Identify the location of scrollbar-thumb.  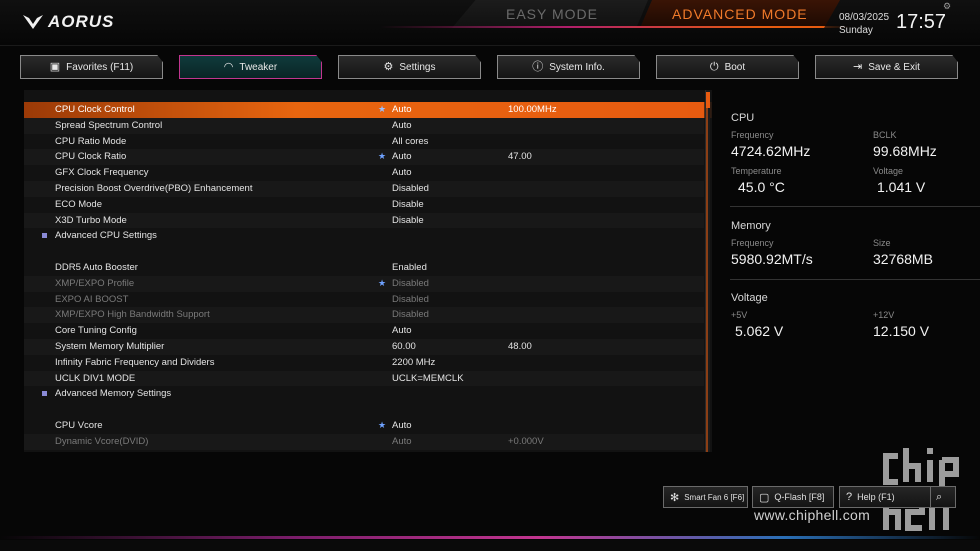
(708, 100).